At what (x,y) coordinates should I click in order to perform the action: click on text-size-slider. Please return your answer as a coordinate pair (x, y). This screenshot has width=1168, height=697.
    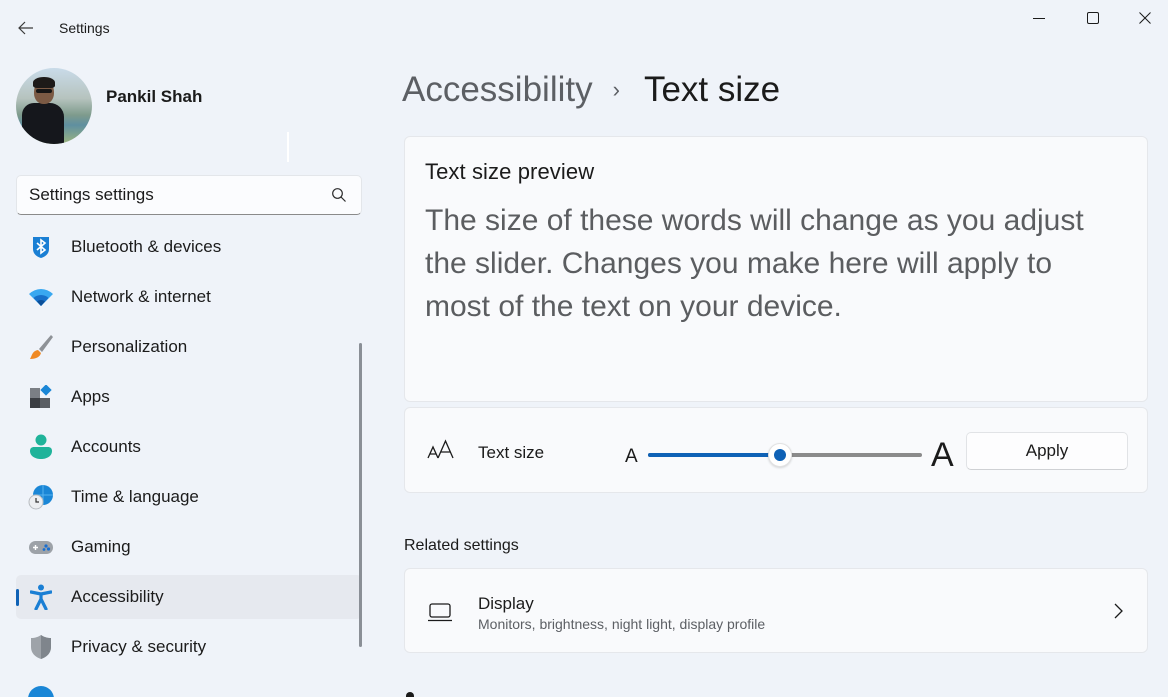
    Looking at the image, I should click on (785, 455).